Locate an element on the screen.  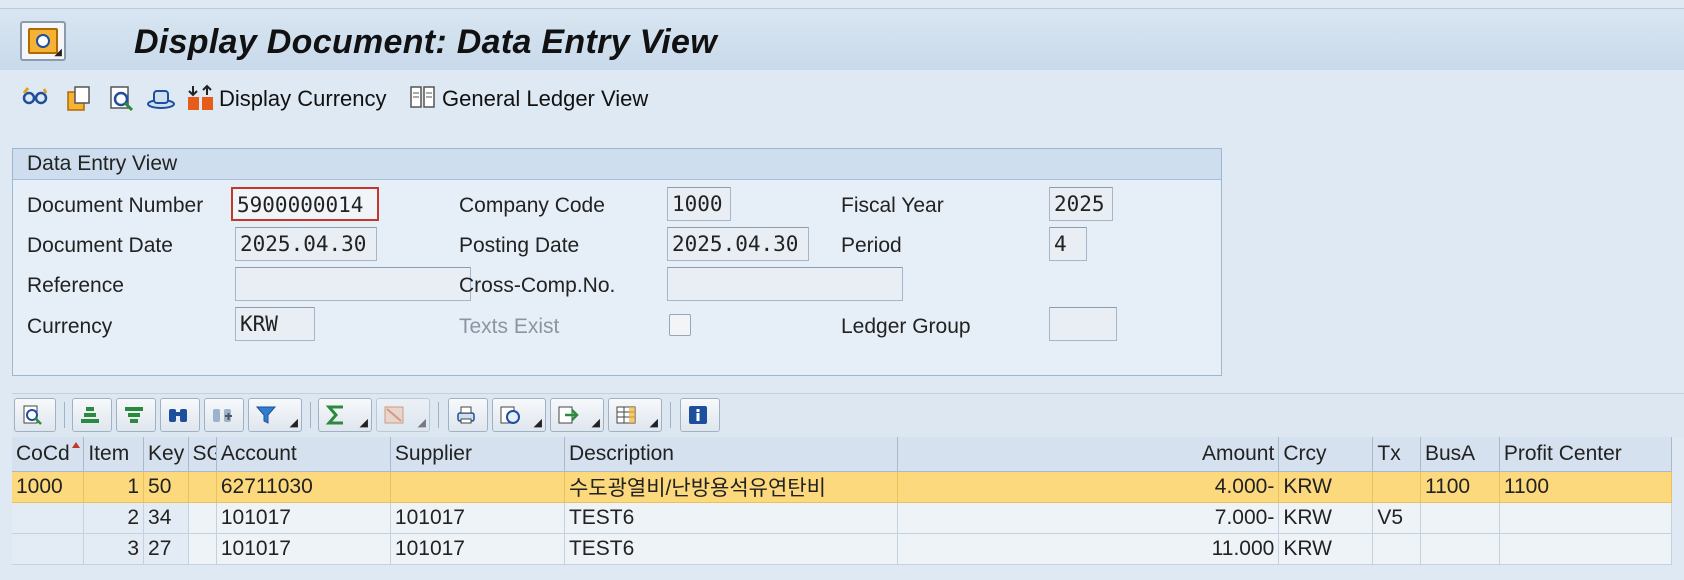
display-document-icon is located at coordinates (121, 98).